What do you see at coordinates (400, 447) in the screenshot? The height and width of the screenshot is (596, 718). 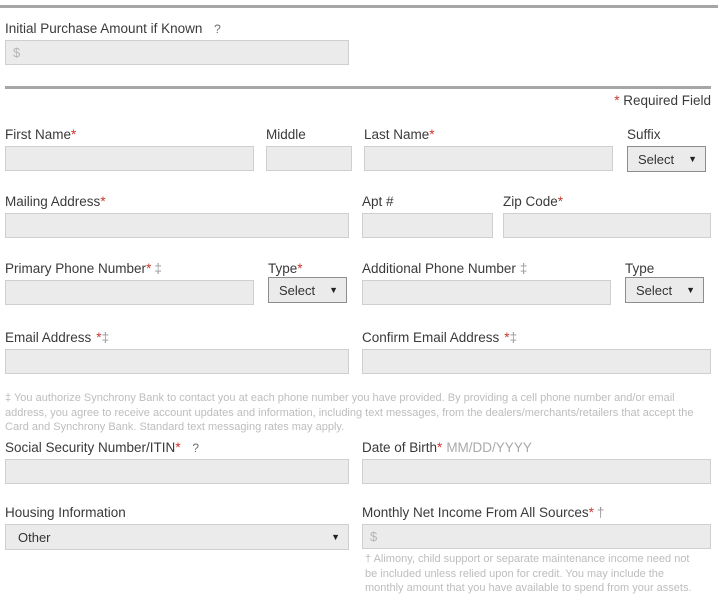 I see `date-of-birth-label-text: Date of Birth` at bounding box center [400, 447].